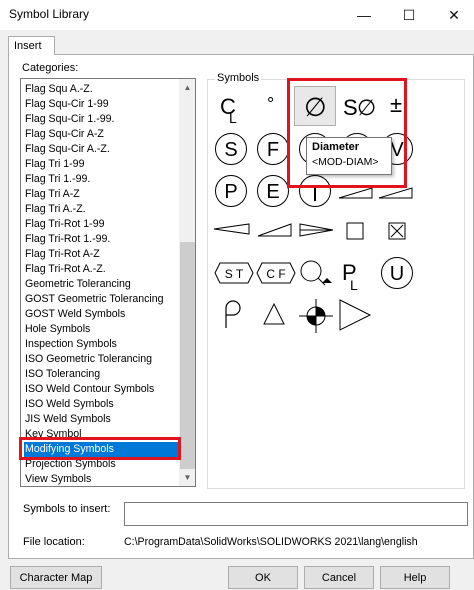 Image resolution: width=474 pixels, height=590 pixels. I want to click on category-item: GOST Weld Symbols, so click(74, 314).